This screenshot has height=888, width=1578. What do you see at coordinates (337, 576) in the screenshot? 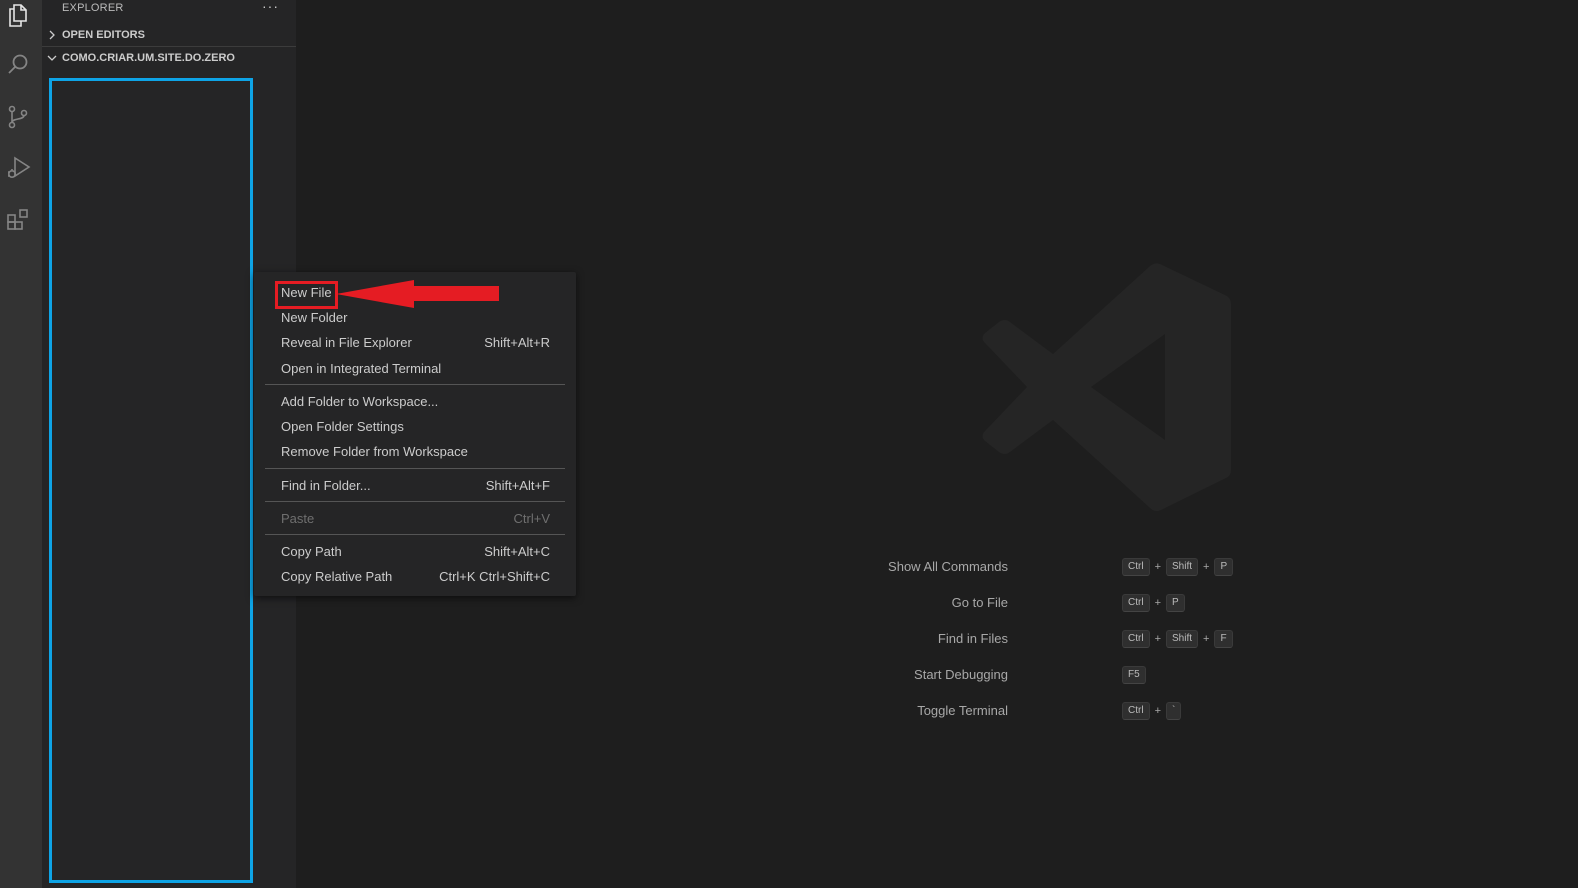
I see `menu-item-label: Copy Relative Path` at bounding box center [337, 576].